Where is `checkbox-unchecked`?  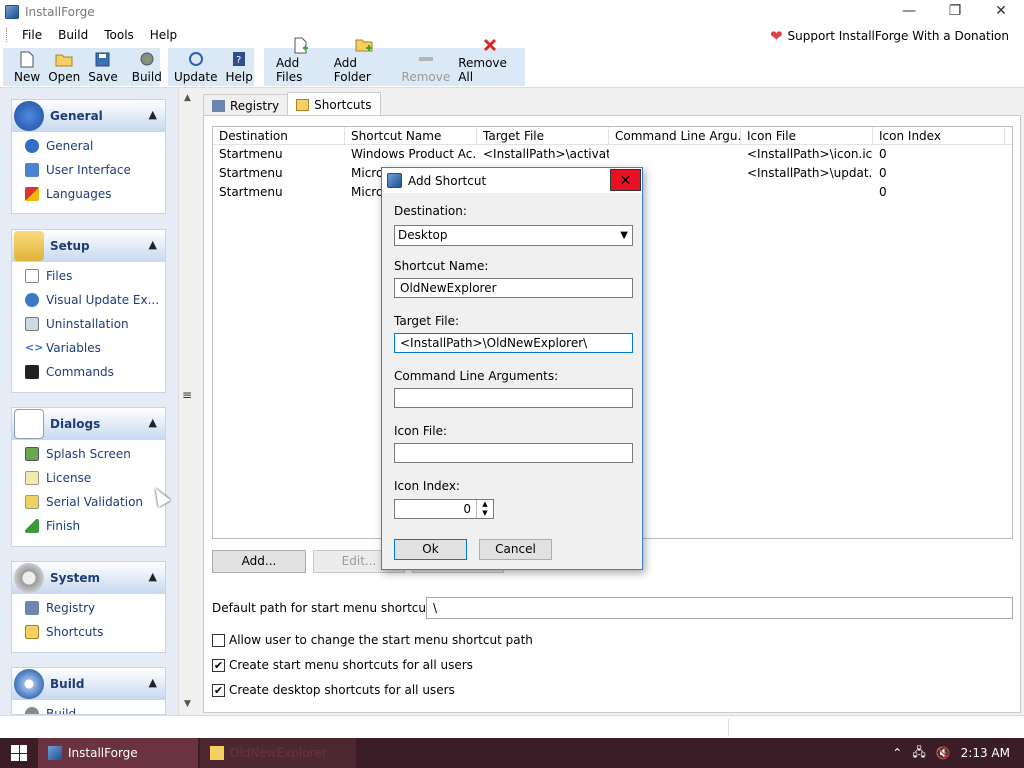
checkbox-unchecked is located at coordinates (218, 640).